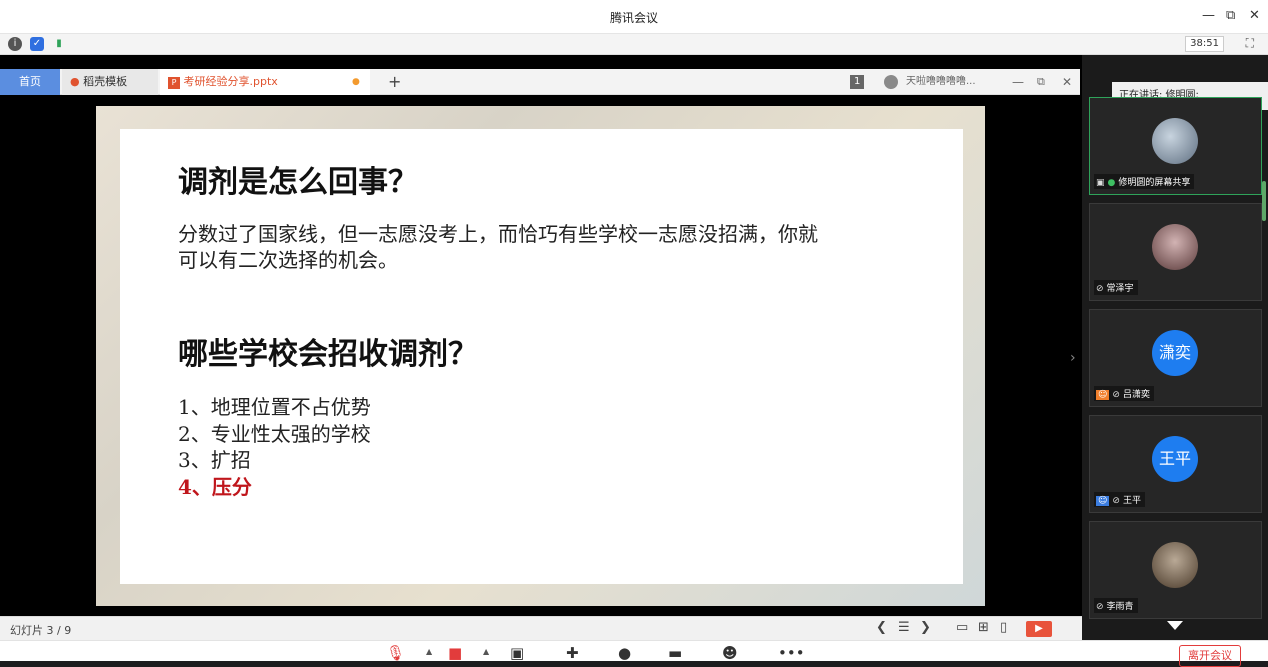  I want to click on participant-tile: ⊘ 李雨青, so click(1175, 570).